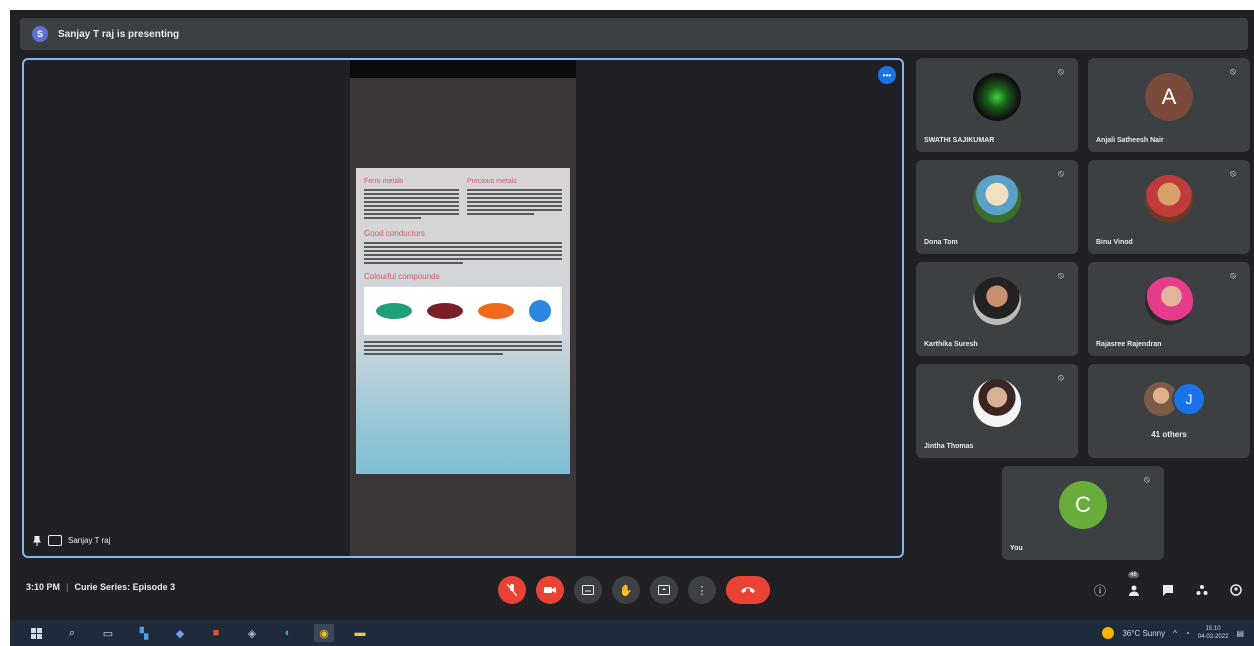  What do you see at coordinates (1134, 586) in the screenshot?
I see `people-button: 48` at bounding box center [1134, 586].